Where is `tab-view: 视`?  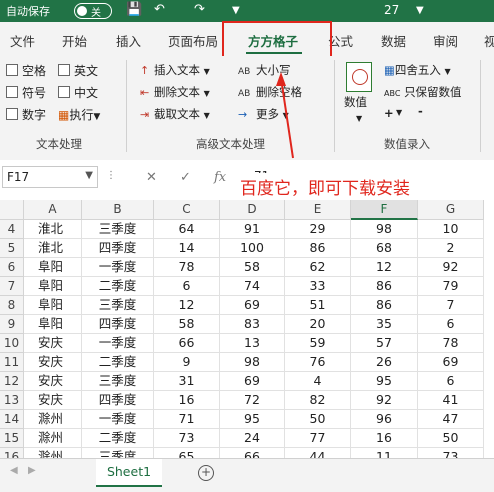 tab-view: 视 is located at coordinates (489, 40).